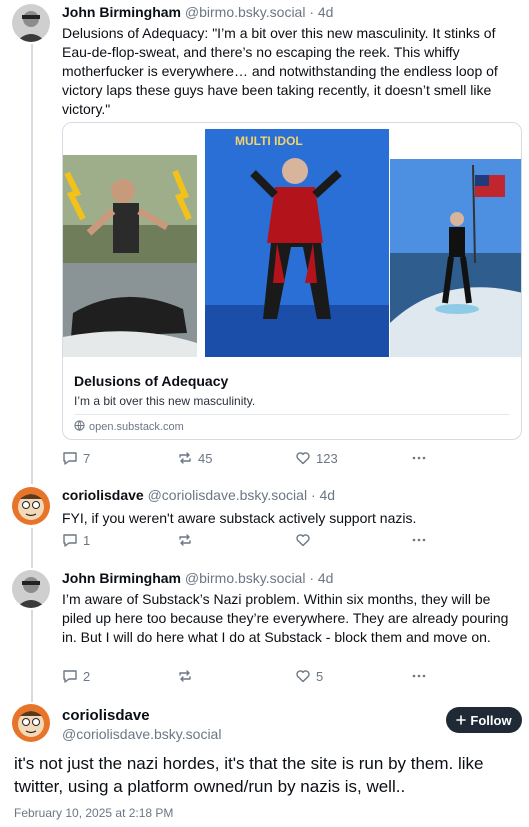 This screenshot has height=827, width=529. I want to click on like-count: 123, so click(327, 458).